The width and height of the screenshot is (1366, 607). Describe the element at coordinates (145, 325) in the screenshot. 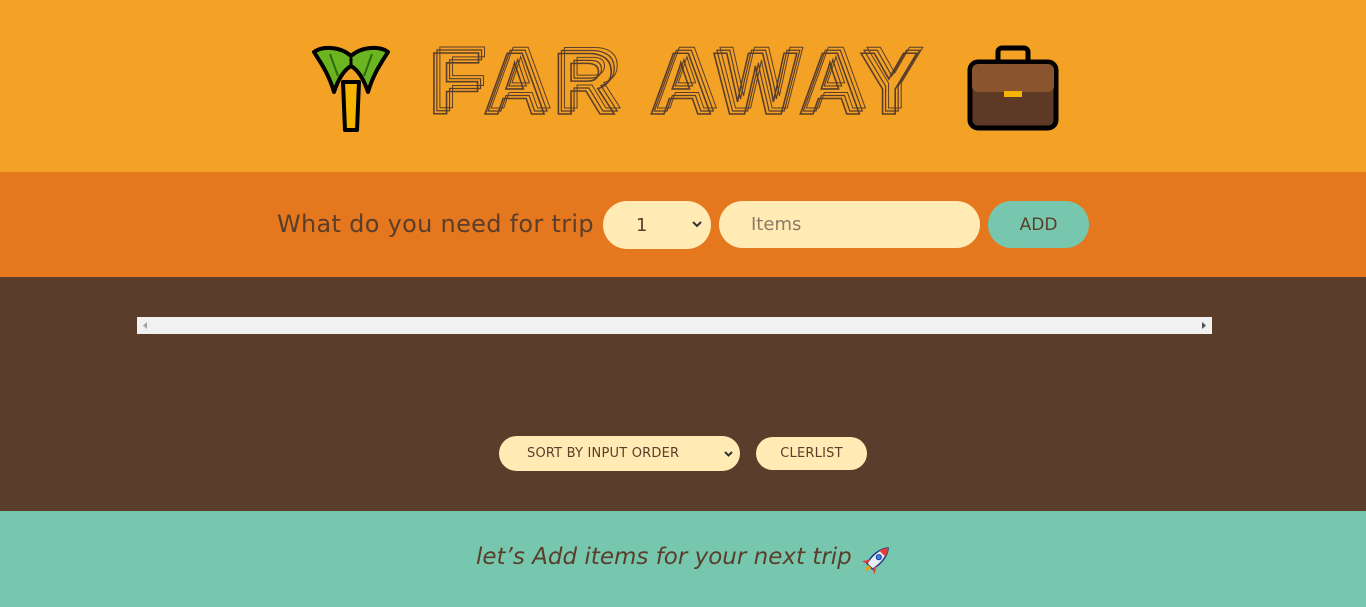

I see `scroll-left-arrow-icon` at that location.